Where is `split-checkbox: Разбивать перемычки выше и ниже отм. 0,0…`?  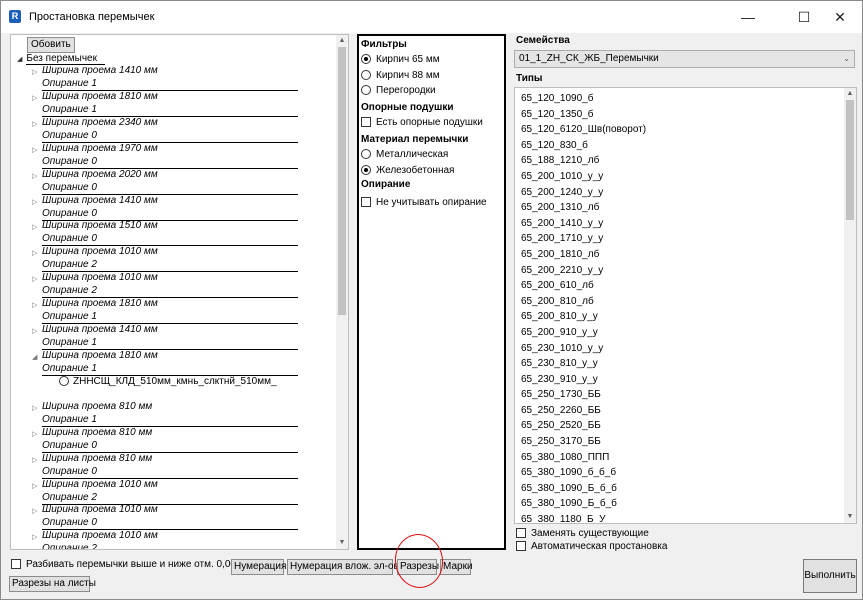
split-checkbox: Разбивать перемычки выше и ниже отм. 0,0… is located at coordinates (126, 565).